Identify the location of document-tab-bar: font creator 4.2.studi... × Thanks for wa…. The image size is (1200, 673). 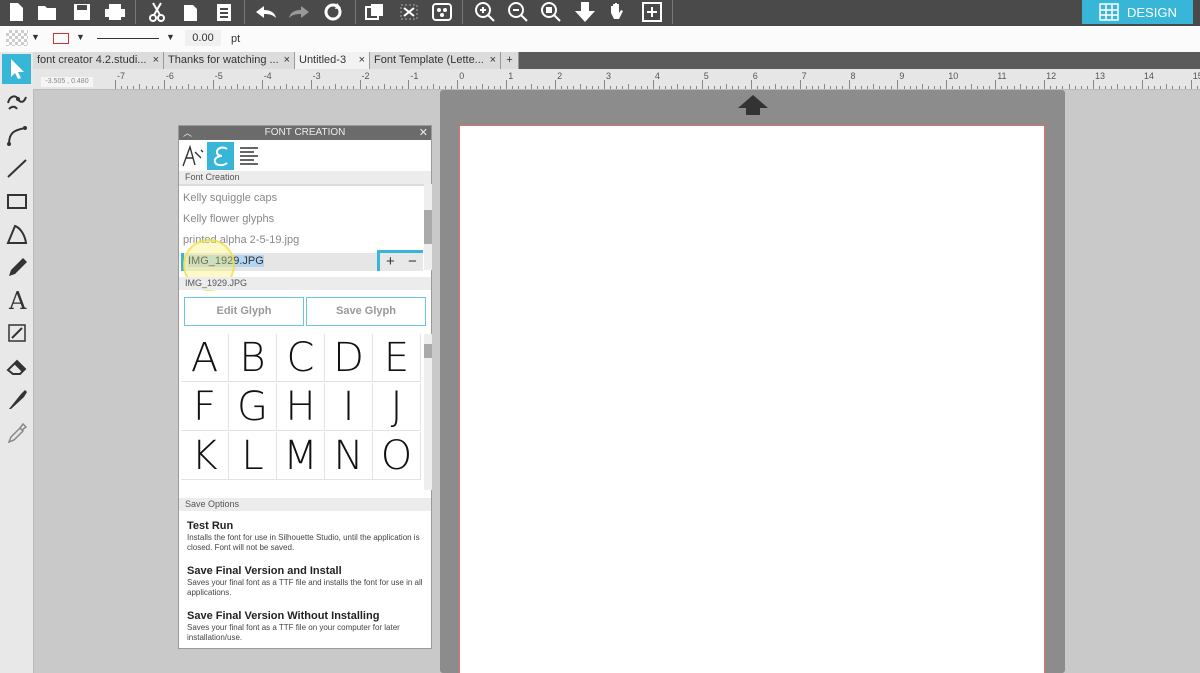
(616, 60).